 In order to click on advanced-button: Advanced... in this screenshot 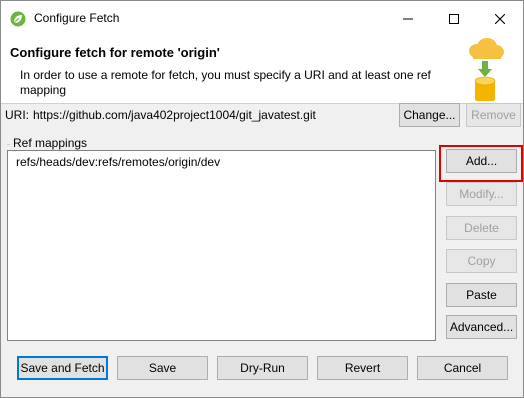, I will do `click(481, 327)`.